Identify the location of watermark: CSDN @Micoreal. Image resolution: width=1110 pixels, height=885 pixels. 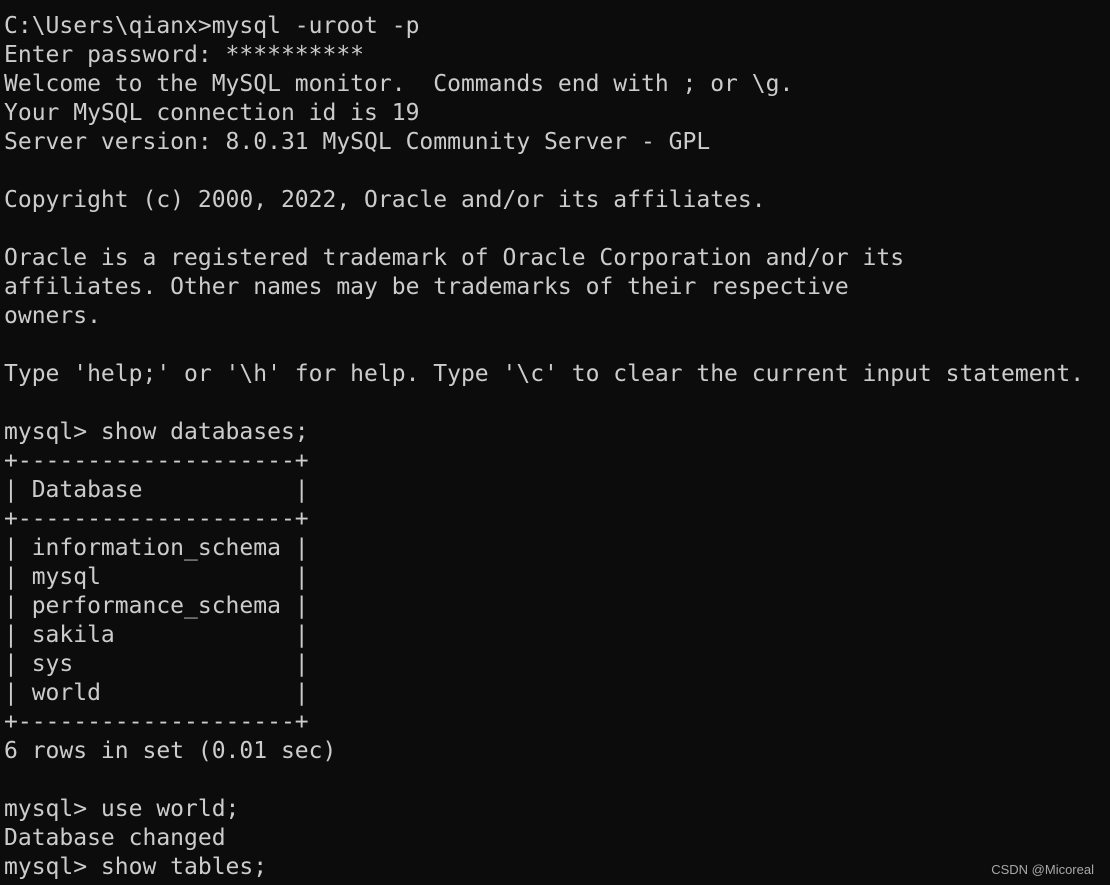
(1042, 869).